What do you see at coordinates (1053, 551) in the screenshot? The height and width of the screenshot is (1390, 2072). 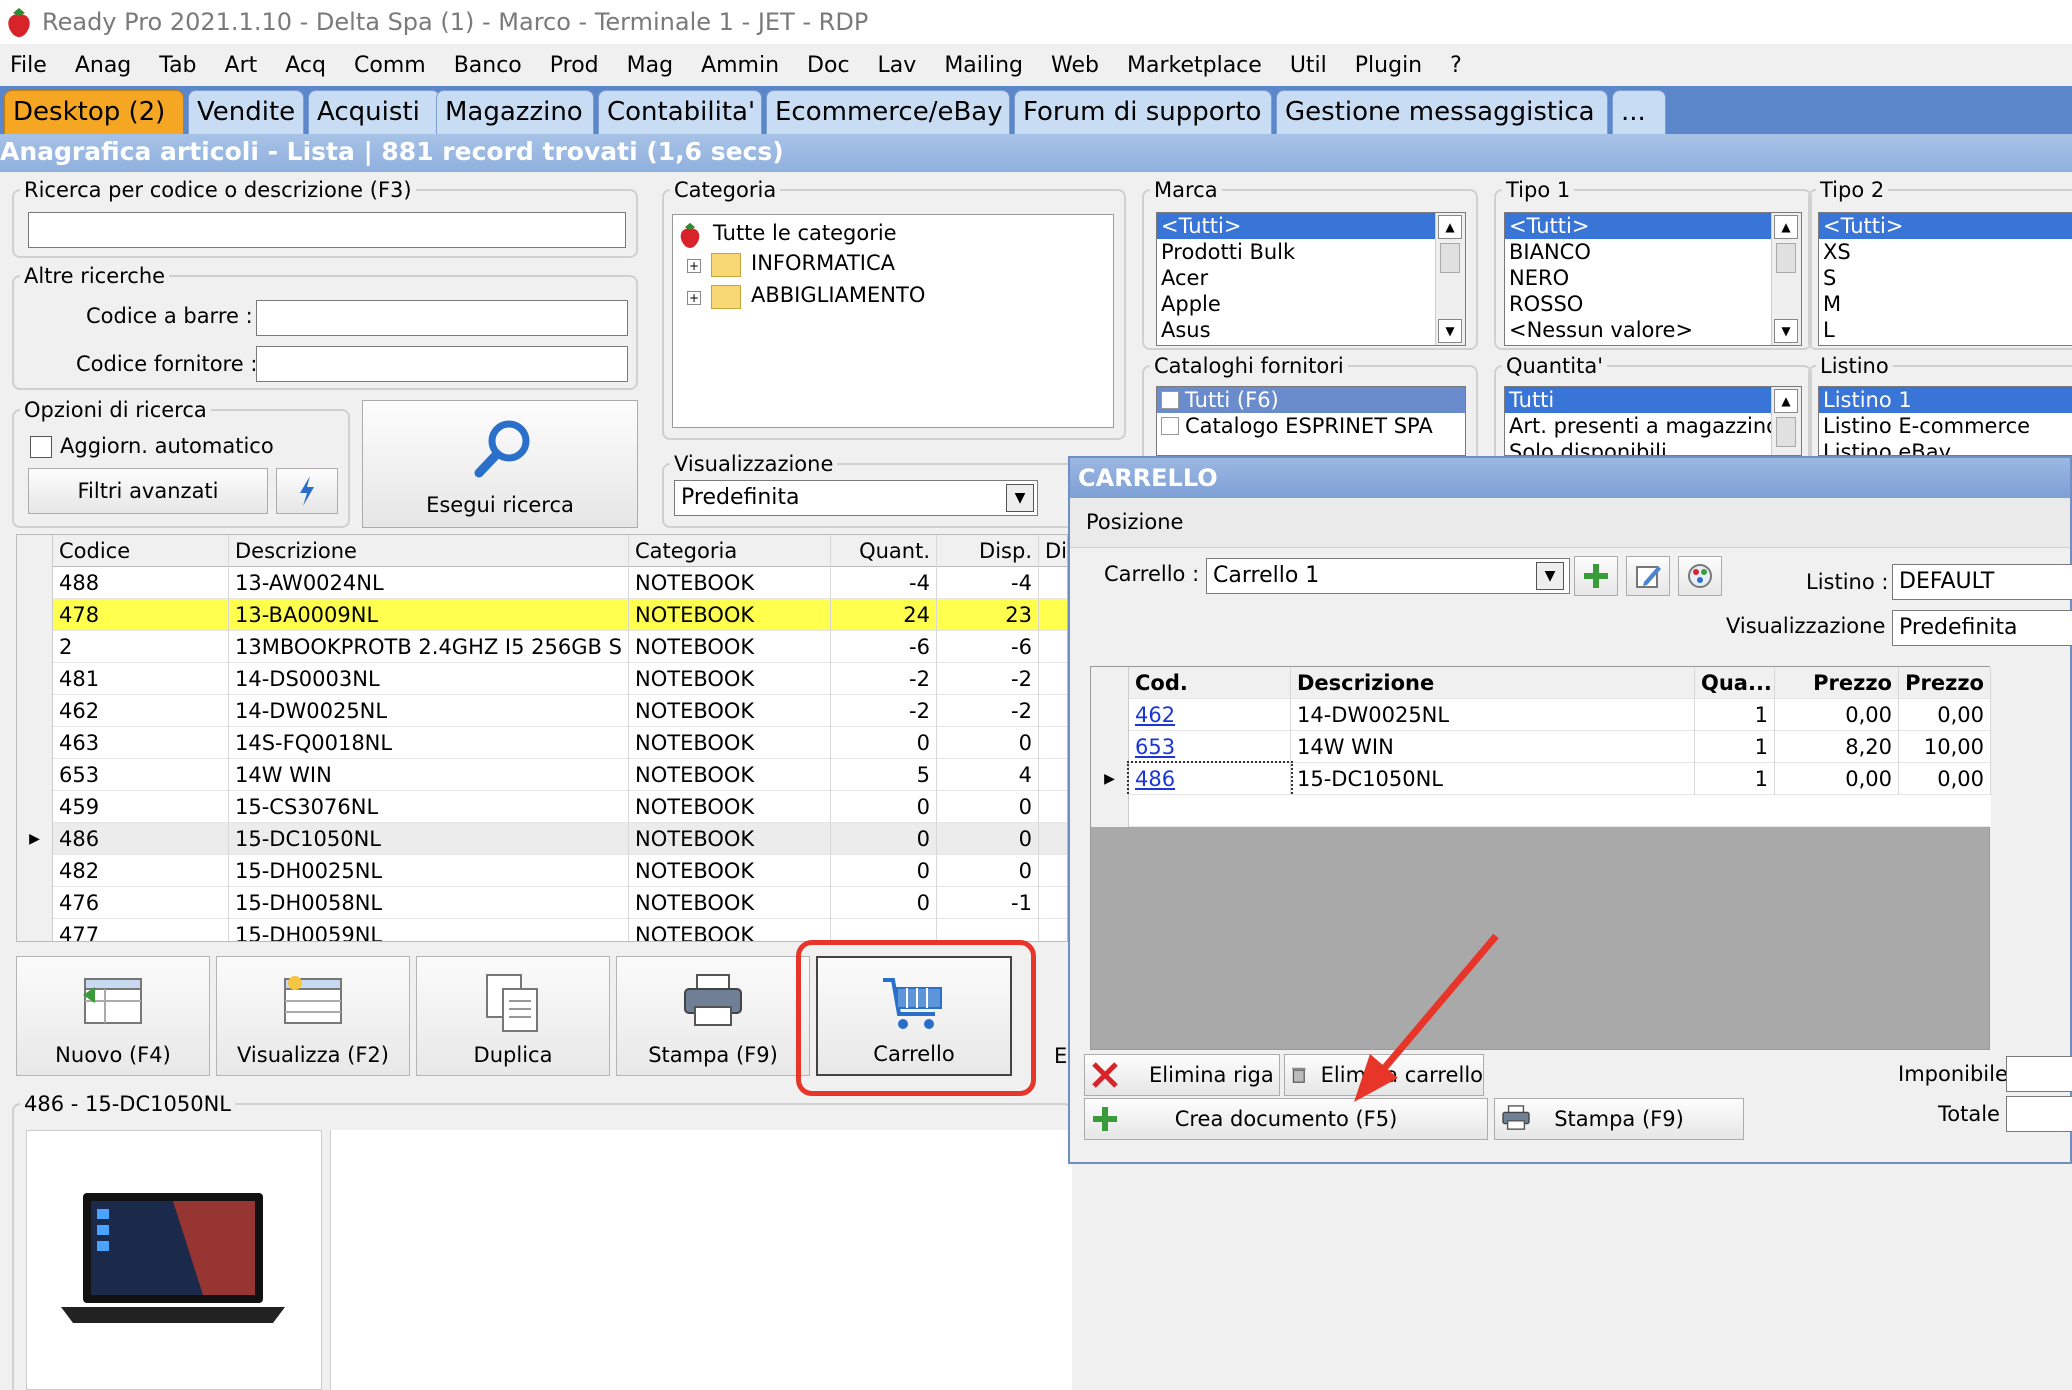 I see `column-header-dis: Dis` at bounding box center [1053, 551].